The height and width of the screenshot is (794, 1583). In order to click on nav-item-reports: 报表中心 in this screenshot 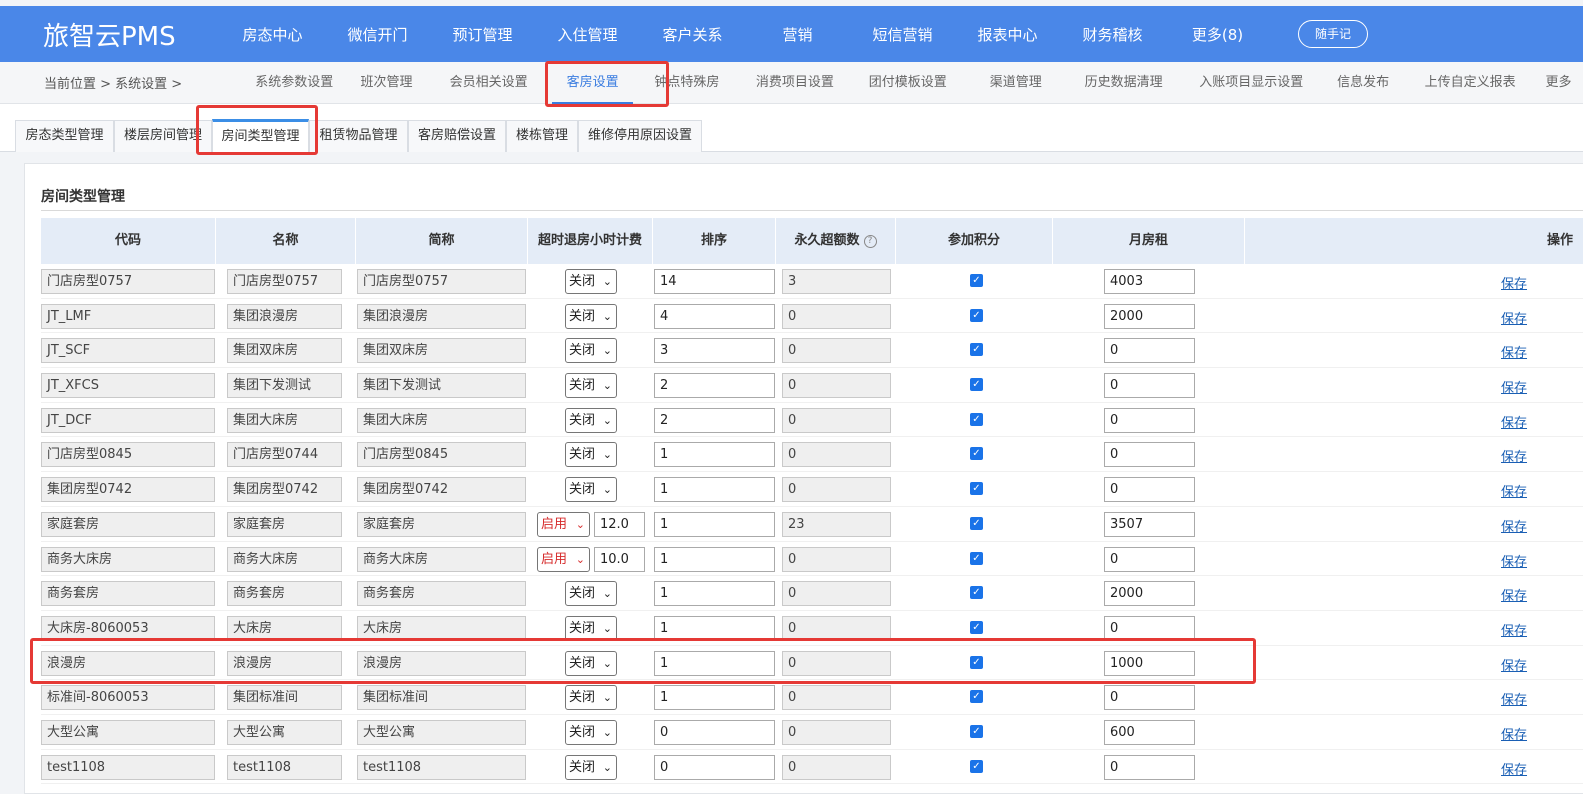, I will do `click(1007, 34)`.